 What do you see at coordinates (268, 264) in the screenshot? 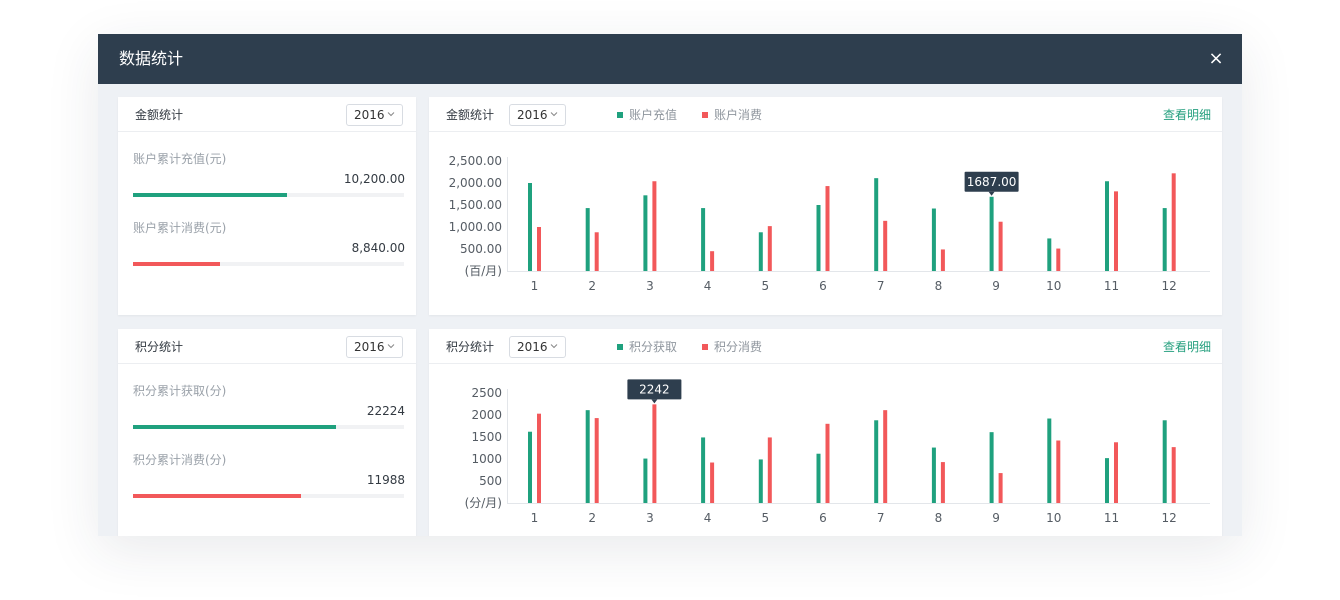
I see `consume-progress-track` at bounding box center [268, 264].